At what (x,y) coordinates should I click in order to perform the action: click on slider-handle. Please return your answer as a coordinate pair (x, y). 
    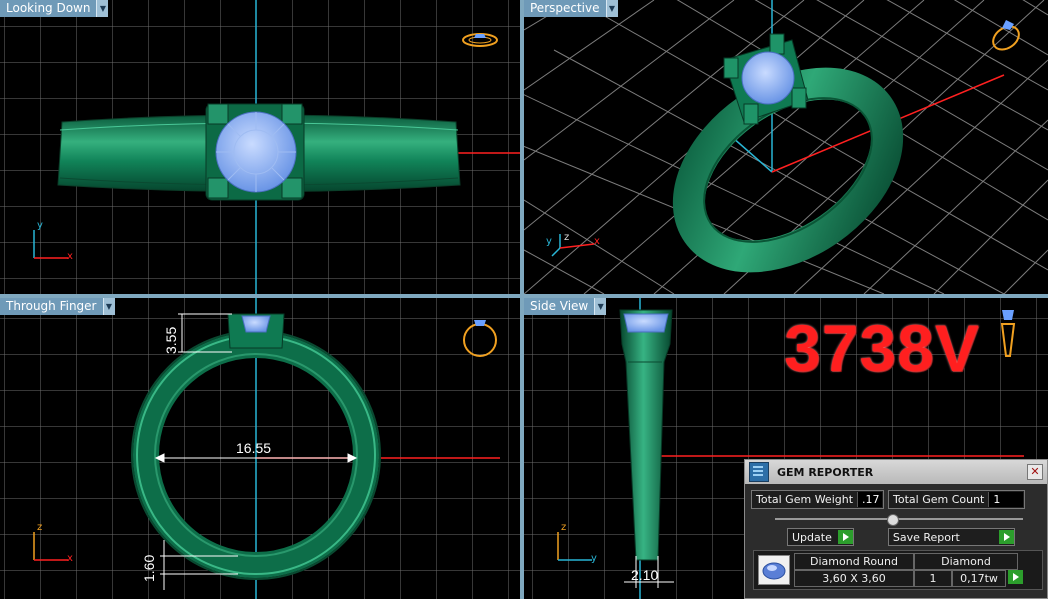
    Looking at the image, I should click on (893, 520).